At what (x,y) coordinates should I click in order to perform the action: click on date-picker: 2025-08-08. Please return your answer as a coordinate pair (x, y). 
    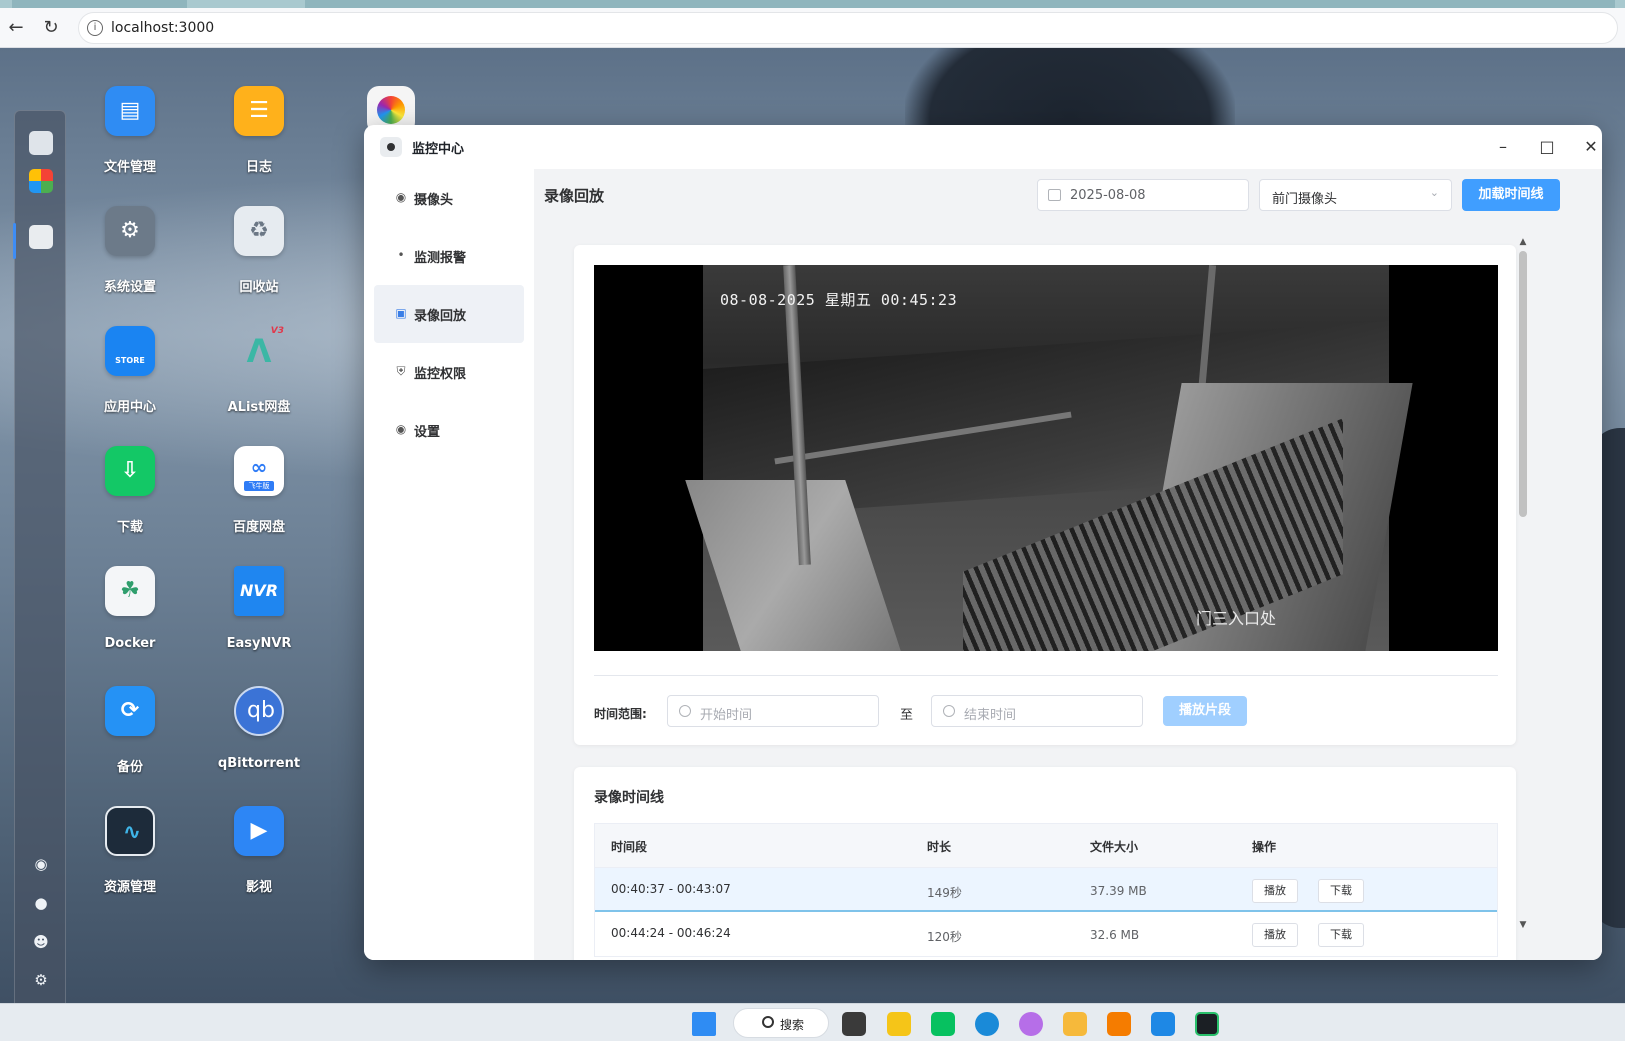
    Looking at the image, I should click on (1143, 195).